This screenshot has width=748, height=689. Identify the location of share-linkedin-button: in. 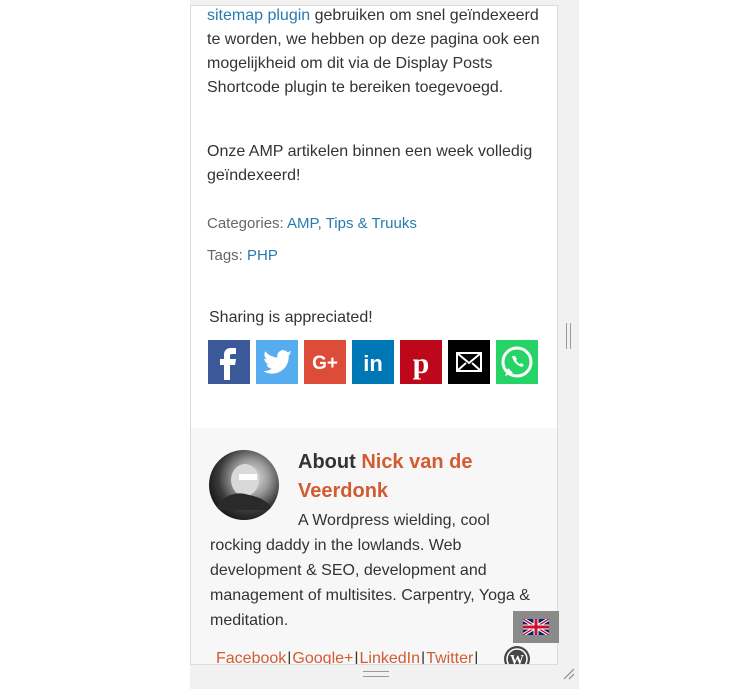
(373, 362).